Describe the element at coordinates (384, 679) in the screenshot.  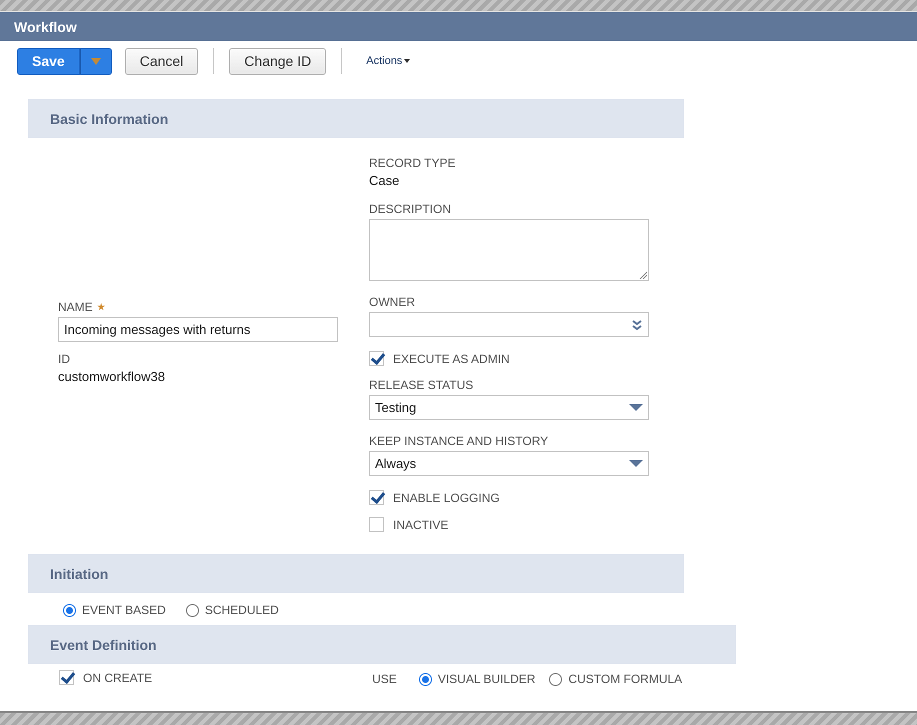
I see `field-label: USE` at that location.